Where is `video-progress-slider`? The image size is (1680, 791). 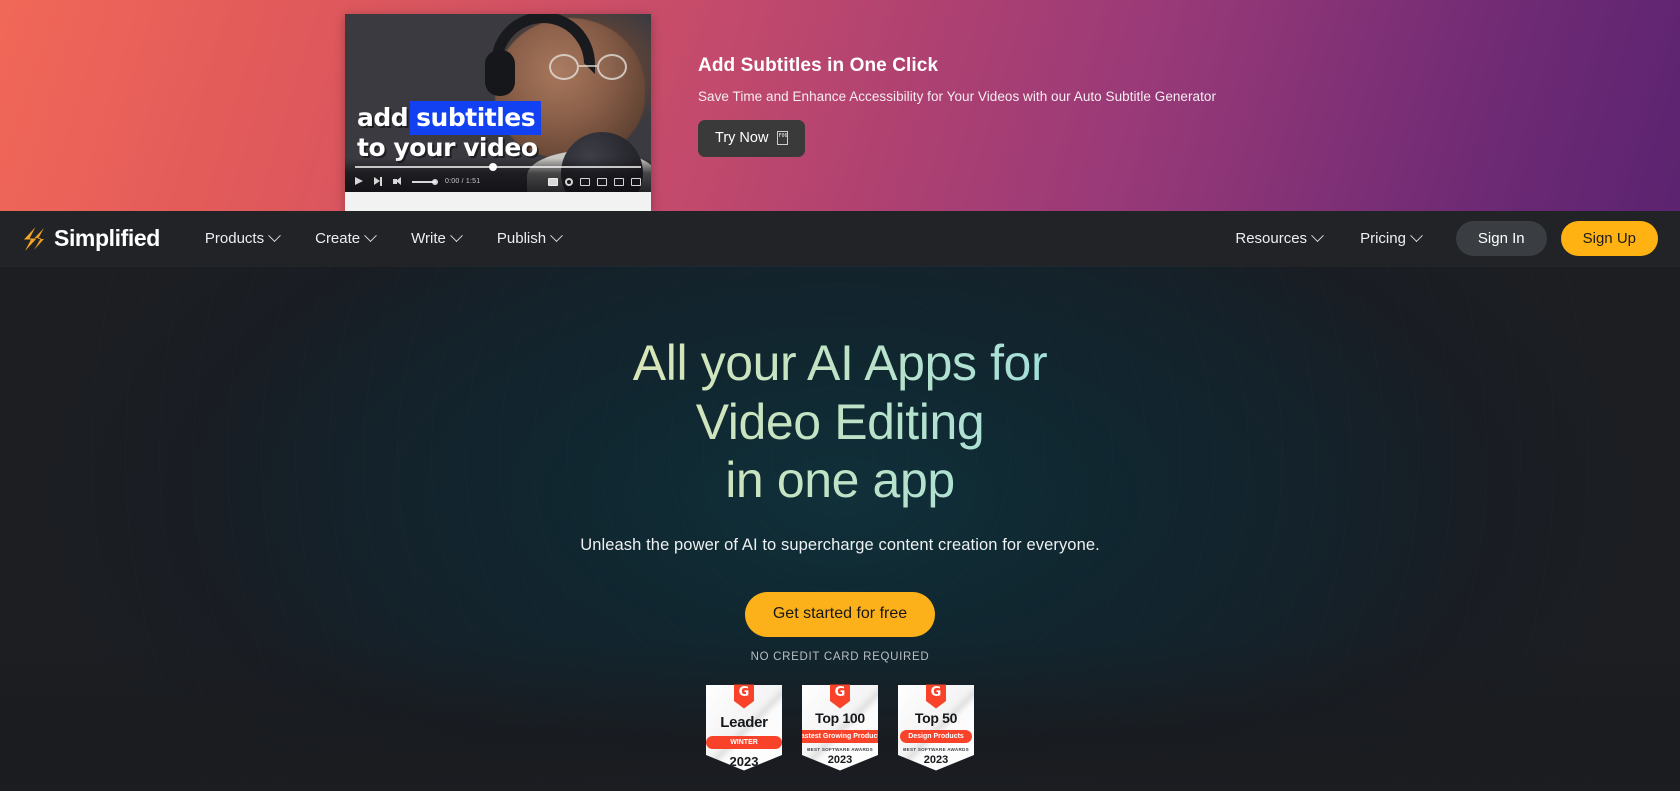
video-progress-slider is located at coordinates (498, 167).